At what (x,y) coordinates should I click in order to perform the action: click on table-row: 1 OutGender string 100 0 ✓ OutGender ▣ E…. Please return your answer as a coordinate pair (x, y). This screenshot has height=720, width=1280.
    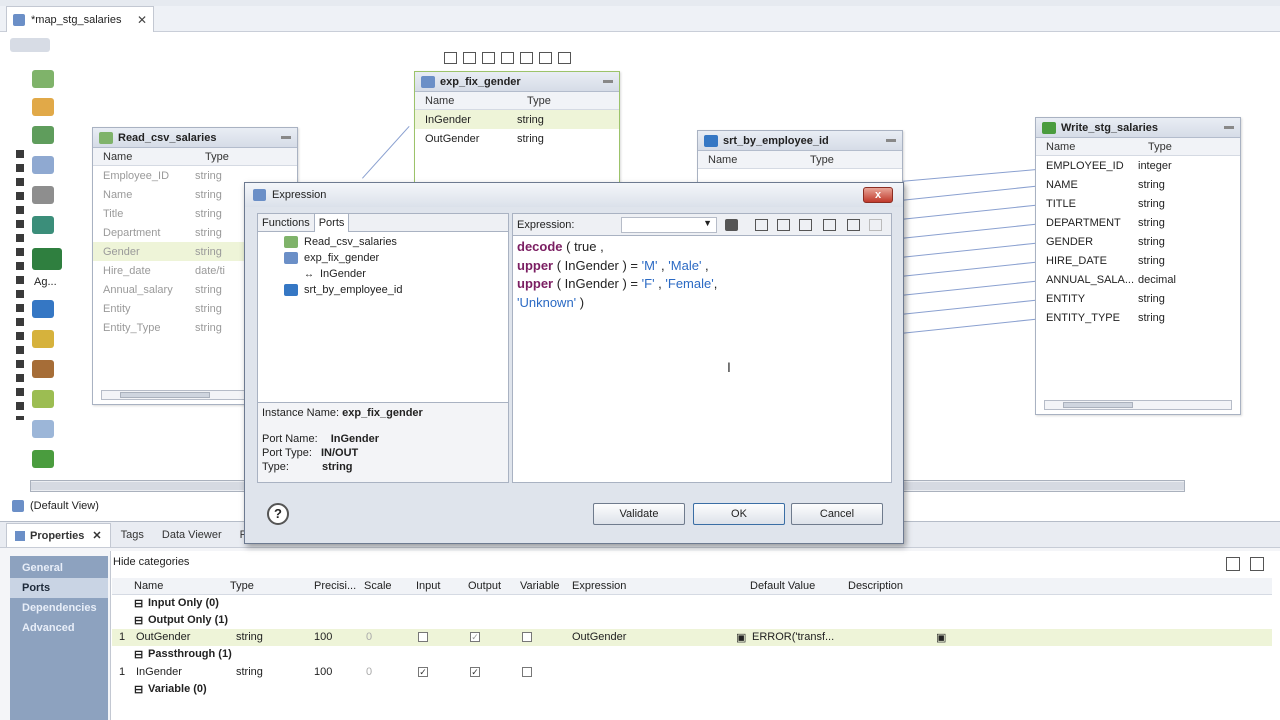
    Looking at the image, I should click on (692, 637).